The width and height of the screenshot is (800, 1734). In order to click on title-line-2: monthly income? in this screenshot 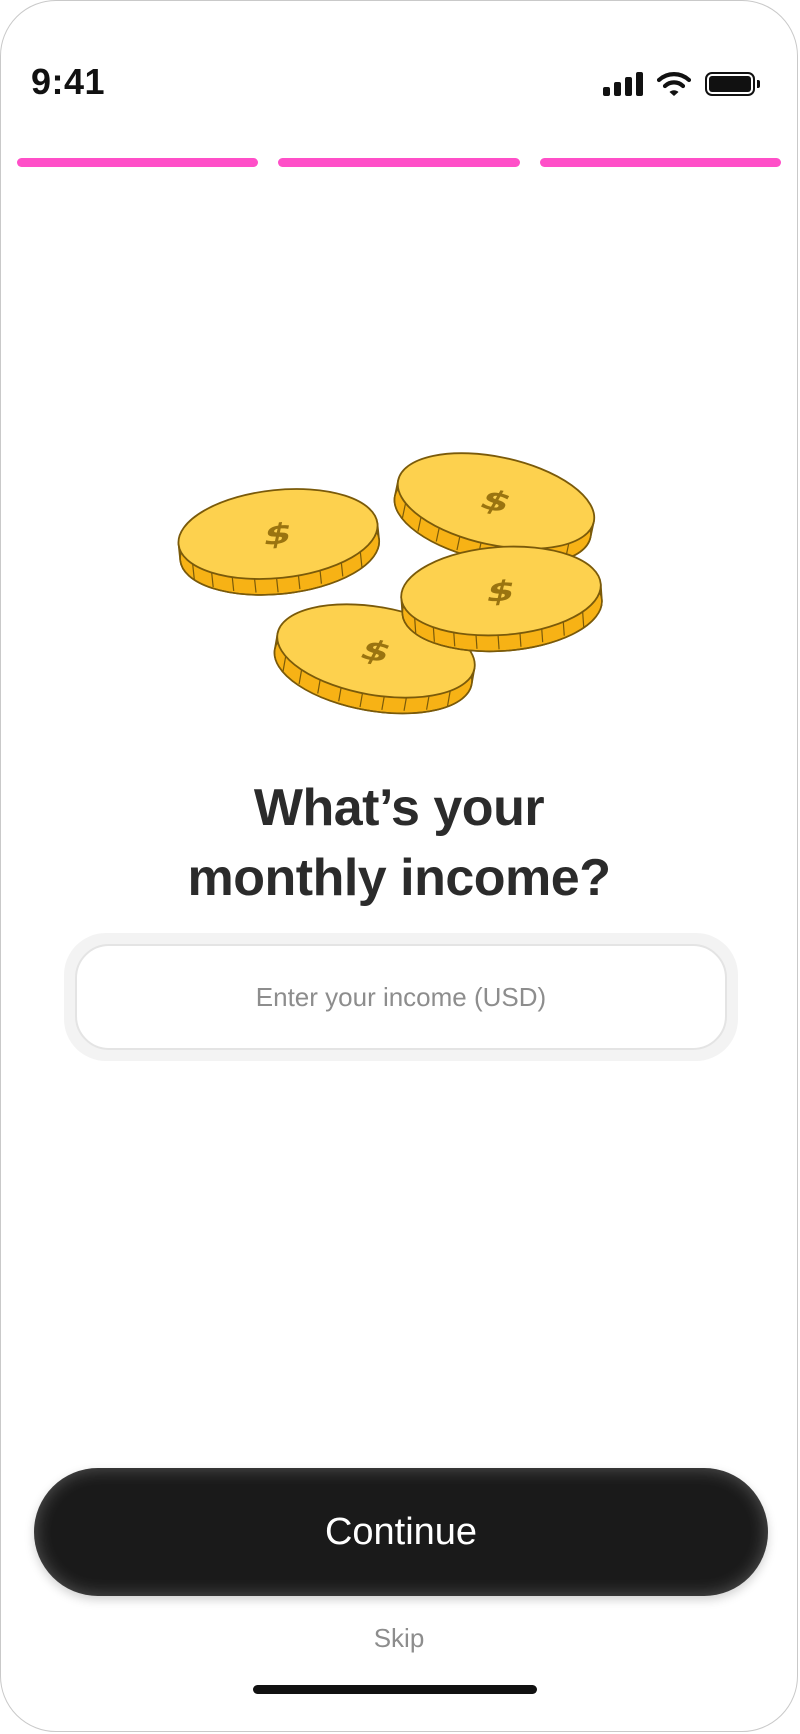, I will do `click(399, 878)`.